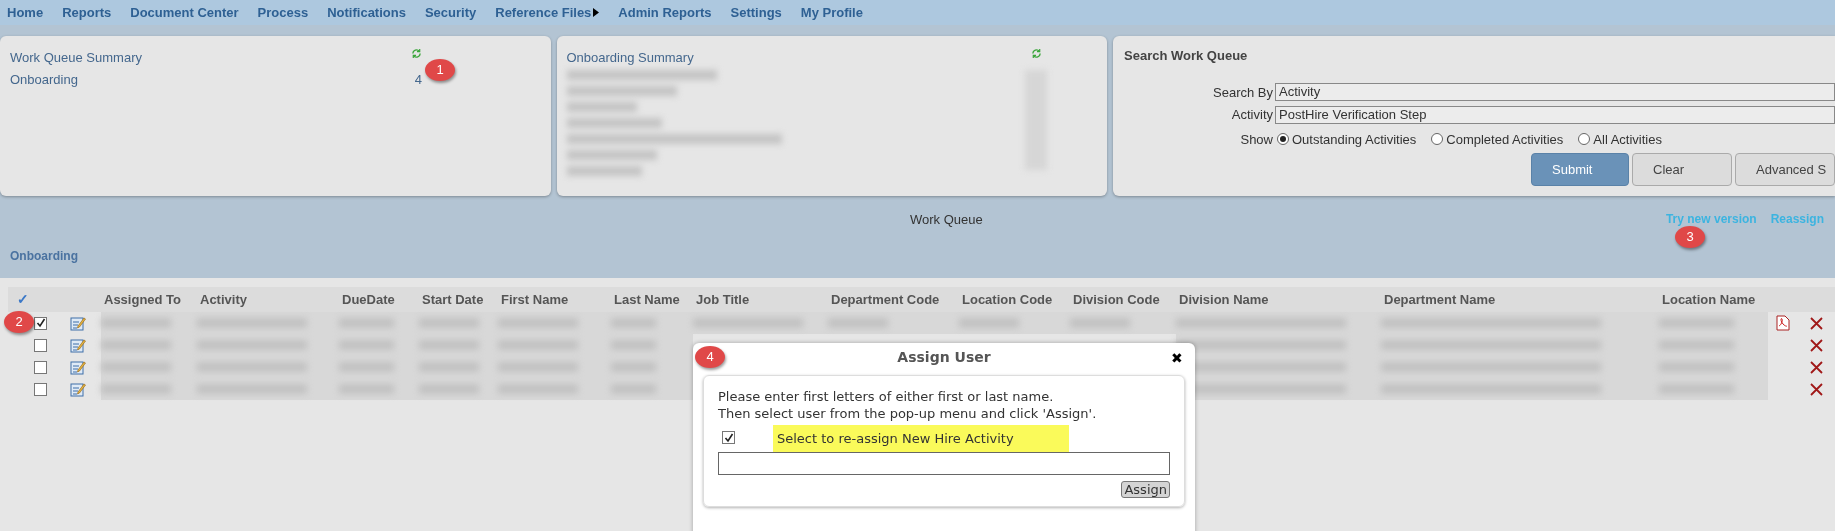 This screenshot has width=1835, height=531. I want to click on column-header: First Name, so click(535, 299).